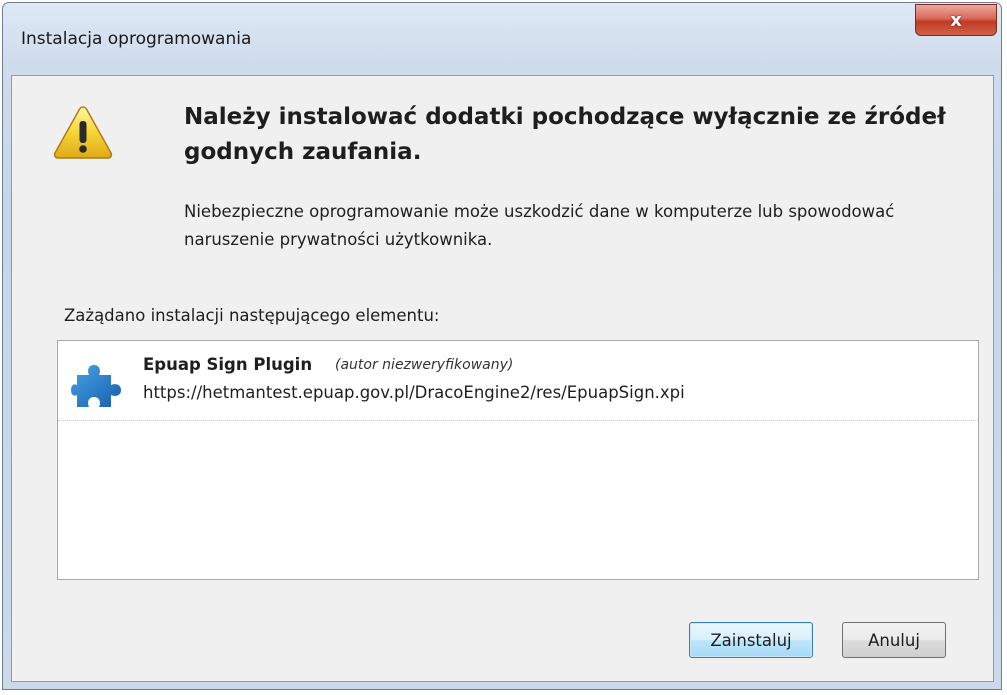  Describe the element at coordinates (83, 132) in the screenshot. I see `warning-icon` at that location.